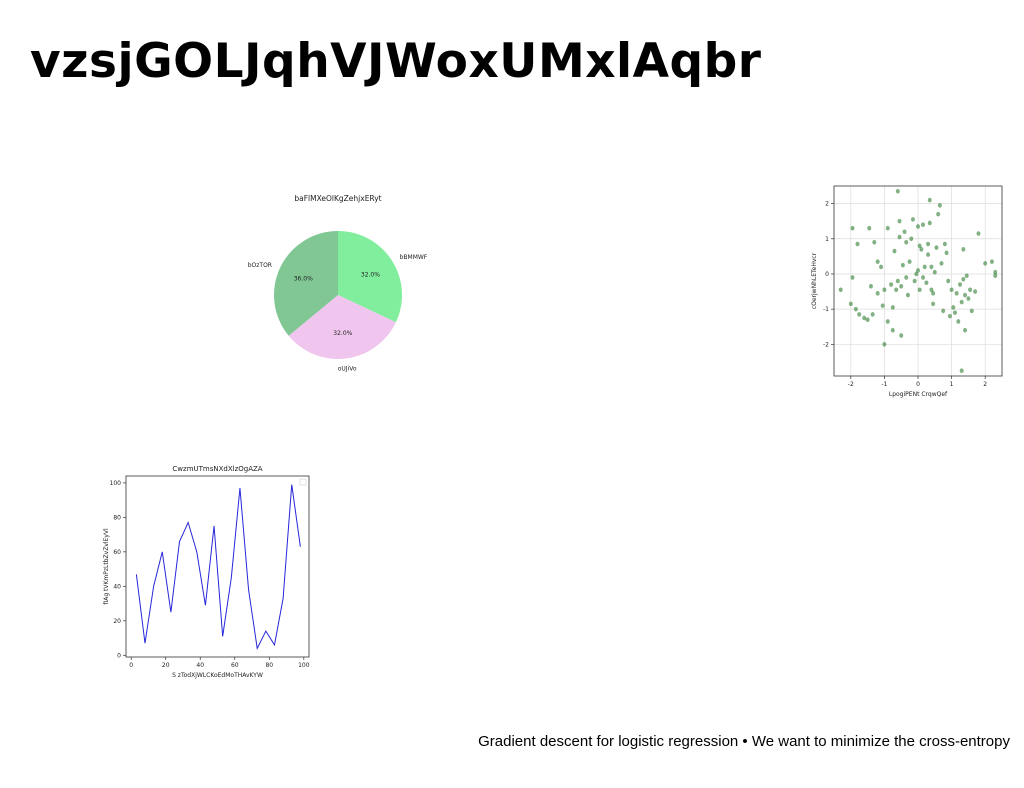 The width and height of the screenshot is (1024, 788). What do you see at coordinates (985, 384) in the screenshot?
I see `scatter-xtick-label: 2` at bounding box center [985, 384].